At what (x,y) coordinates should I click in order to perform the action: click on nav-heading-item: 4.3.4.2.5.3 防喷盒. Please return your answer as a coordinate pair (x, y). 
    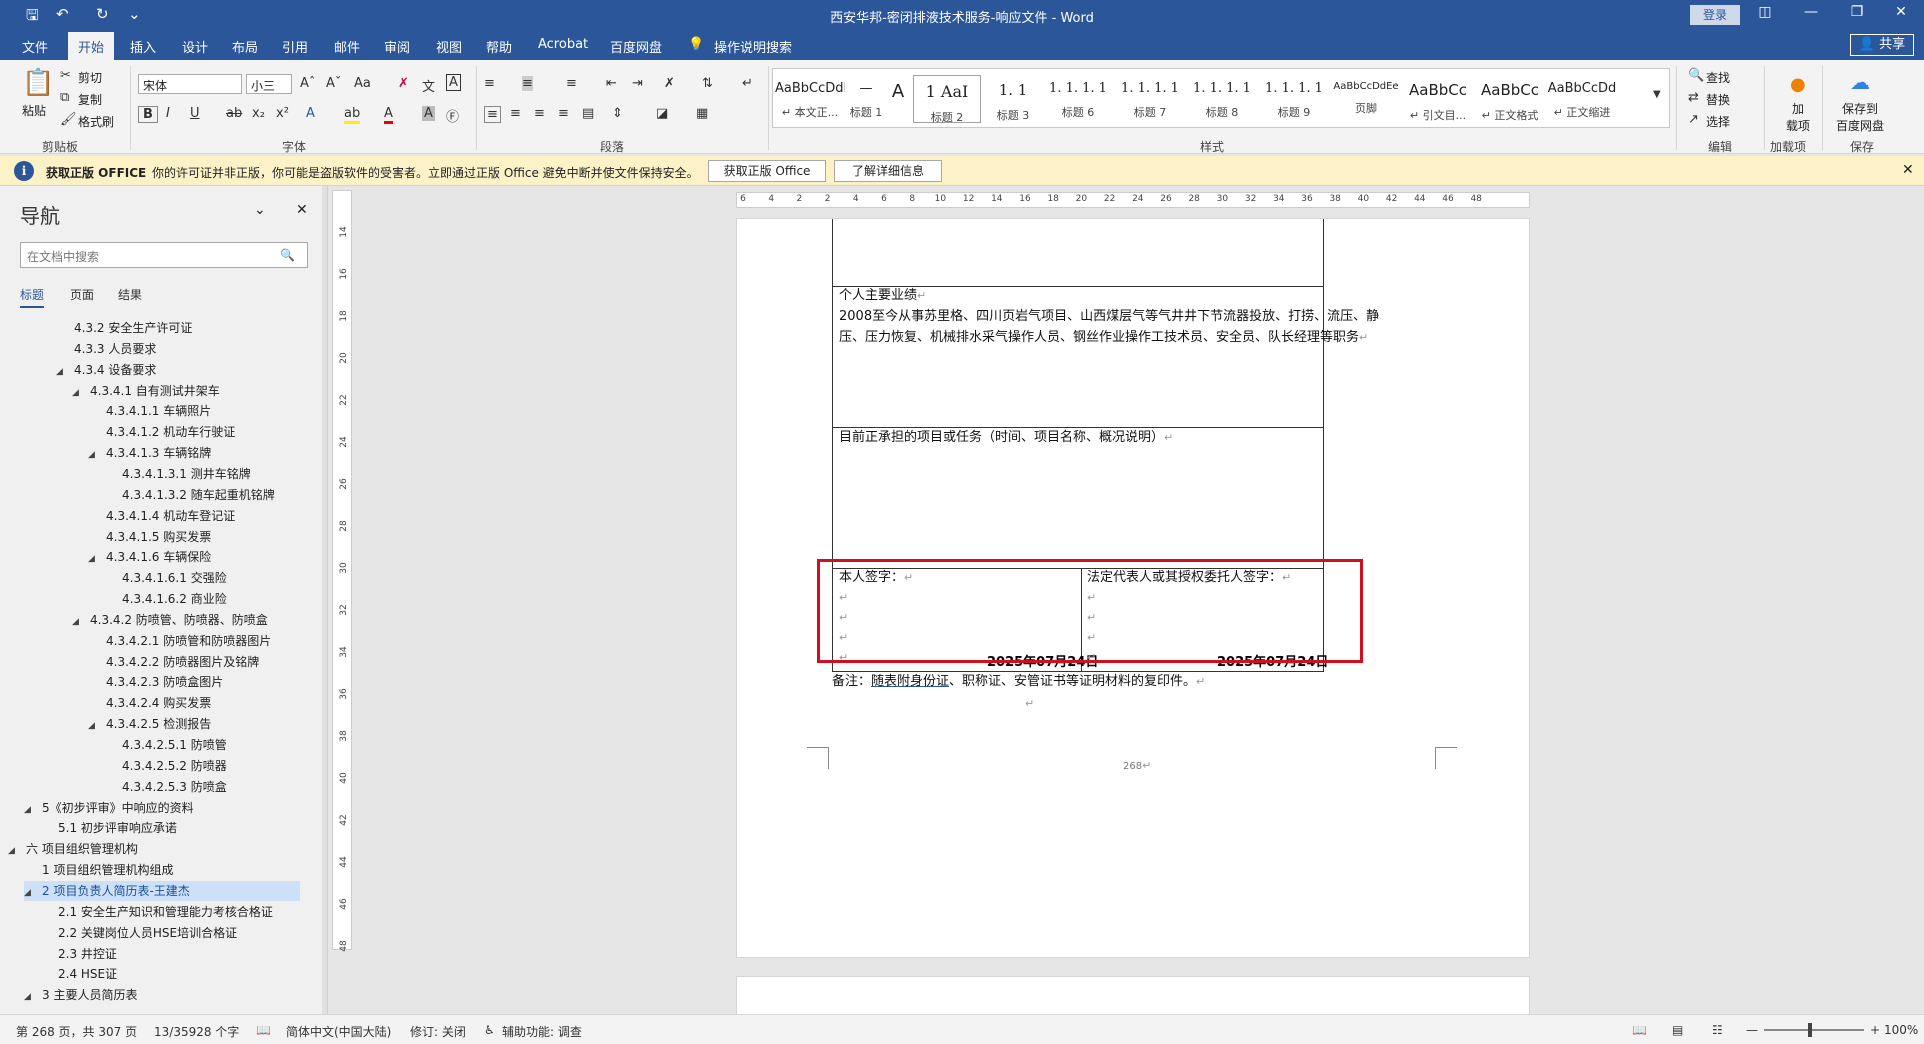
    Looking at the image, I should click on (165, 787).